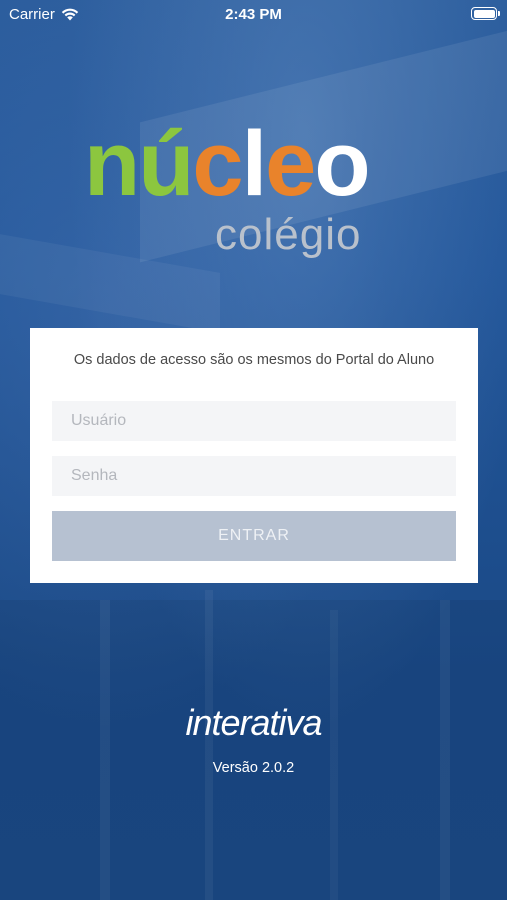  What do you see at coordinates (253, 722) in the screenshot?
I see `interativa-logo: interativa` at bounding box center [253, 722].